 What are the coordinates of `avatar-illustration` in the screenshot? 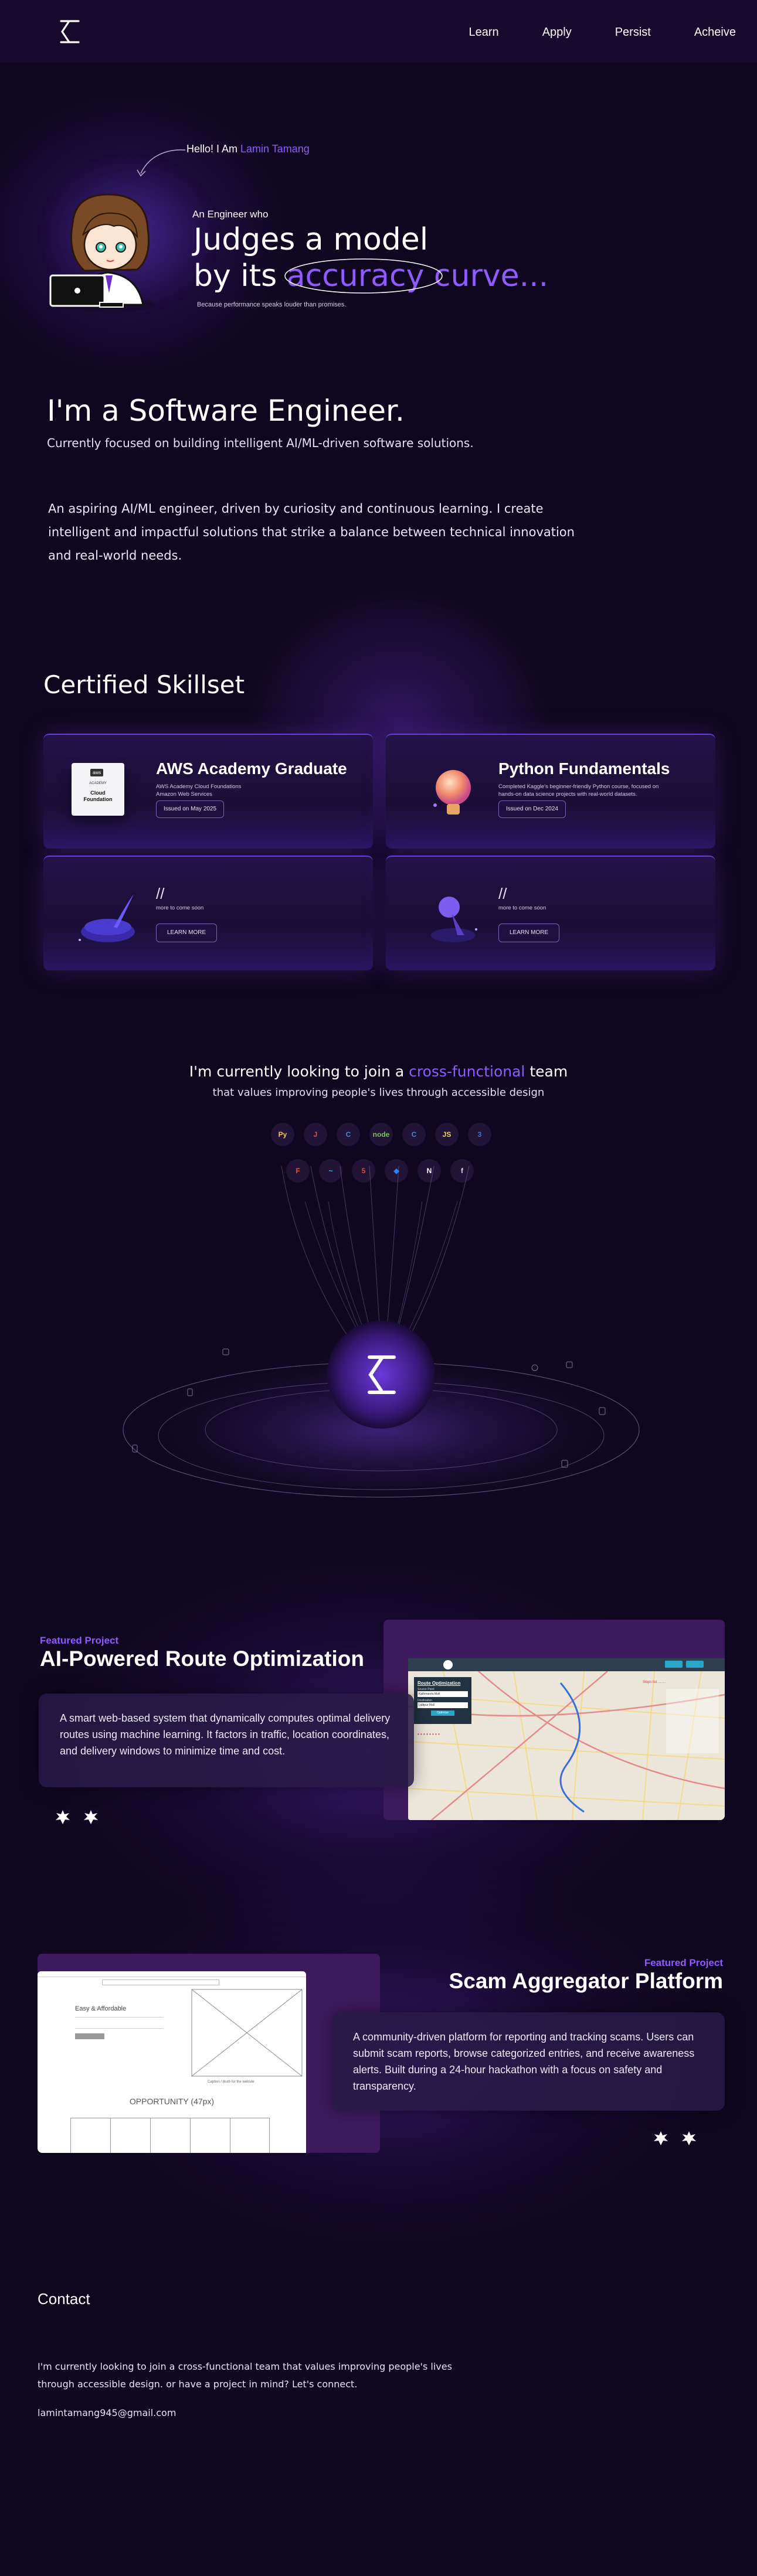 It's located at (102, 253).